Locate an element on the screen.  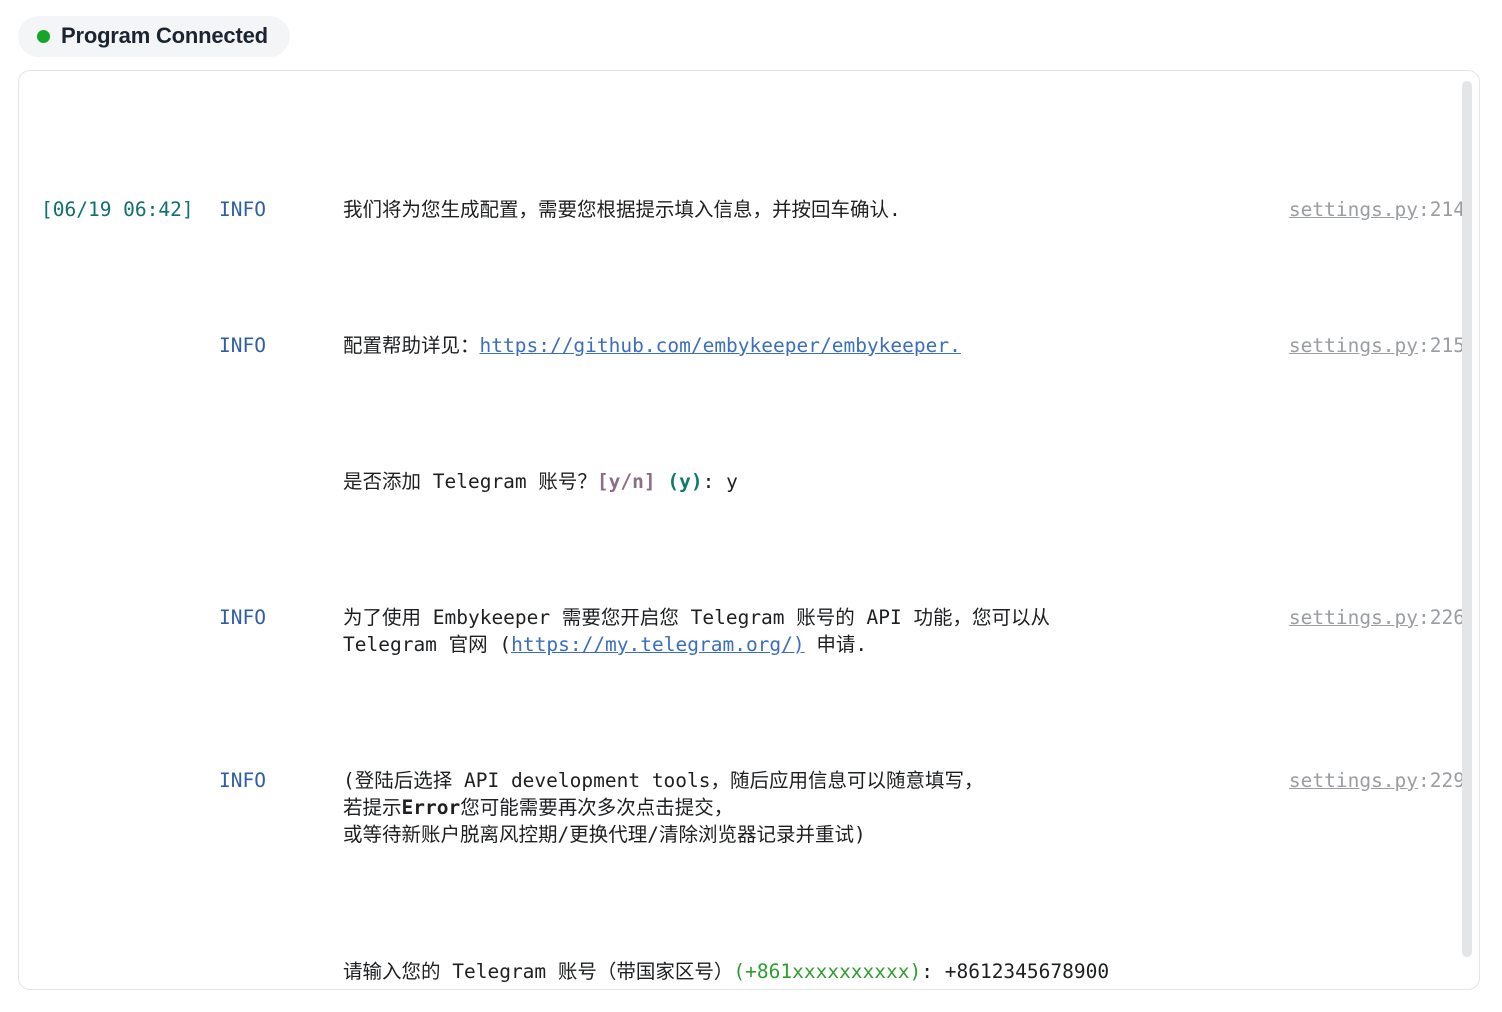
log-message-line3: 或等待新账户脱离风控期/更换代理/清除浏览器记录并重试) is located at coordinates (604, 835).